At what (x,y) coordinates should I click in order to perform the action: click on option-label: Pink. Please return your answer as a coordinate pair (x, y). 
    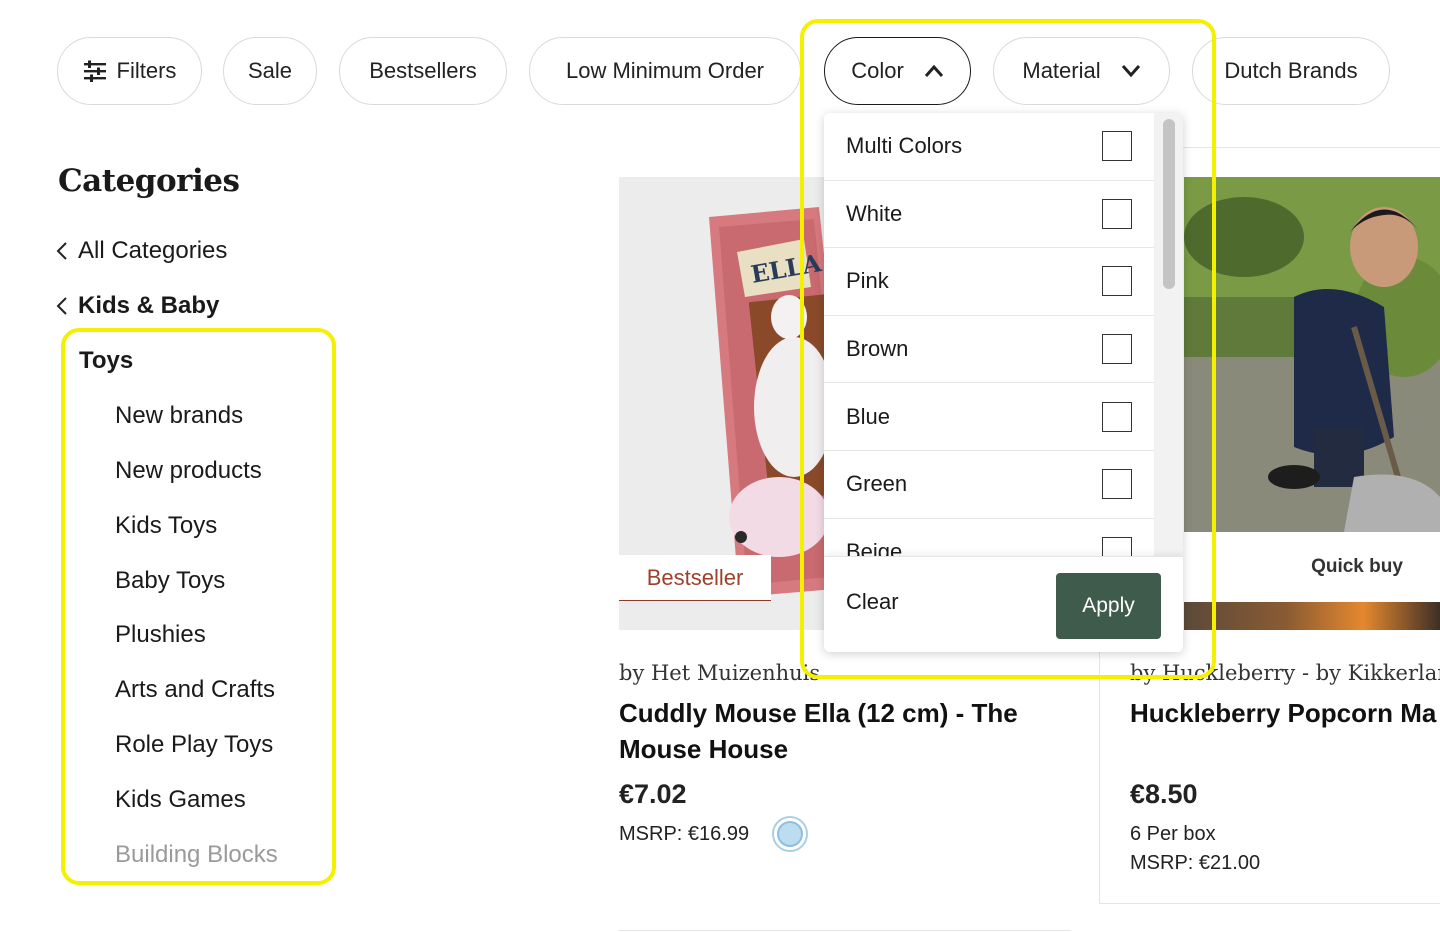
    Looking at the image, I should click on (867, 281).